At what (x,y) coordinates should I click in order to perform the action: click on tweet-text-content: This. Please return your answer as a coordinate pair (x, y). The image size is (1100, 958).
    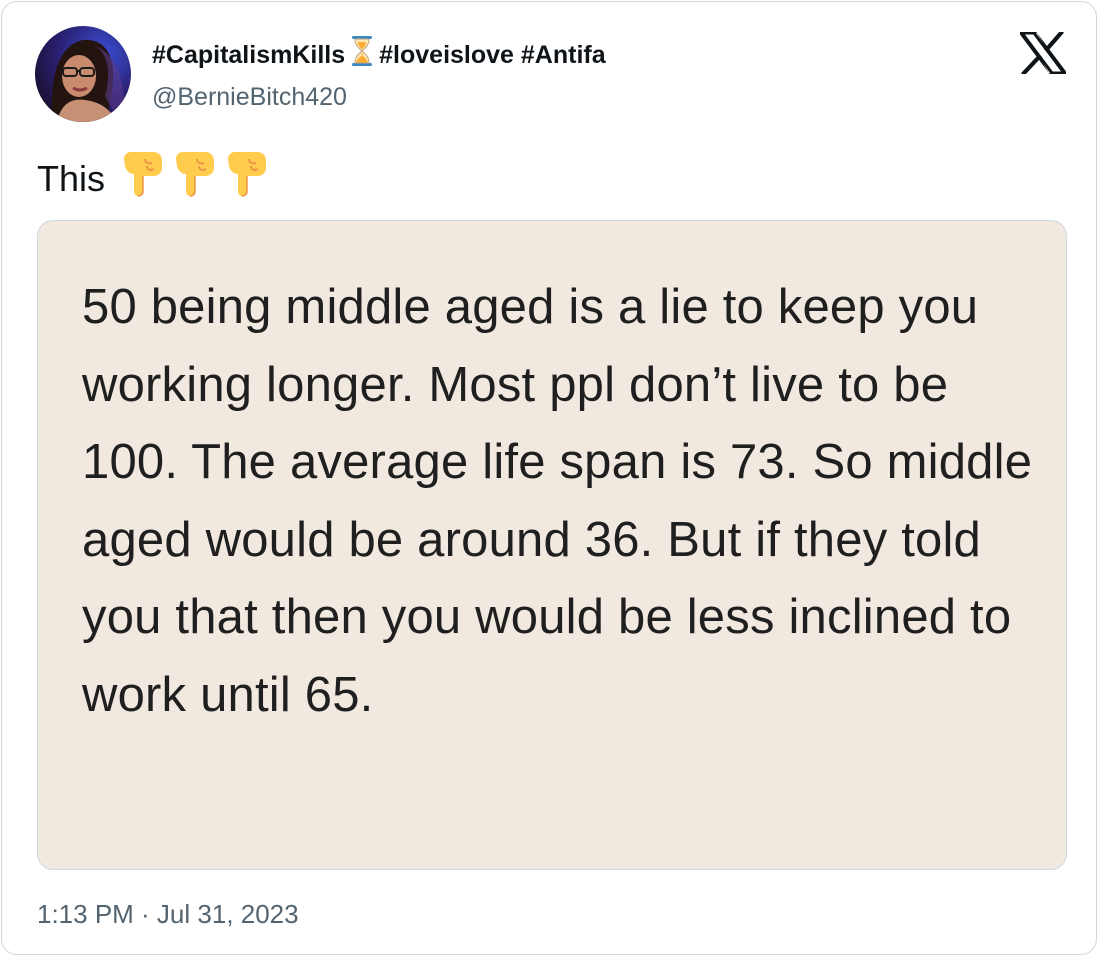
    Looking at the image, I should click on (71, 178).